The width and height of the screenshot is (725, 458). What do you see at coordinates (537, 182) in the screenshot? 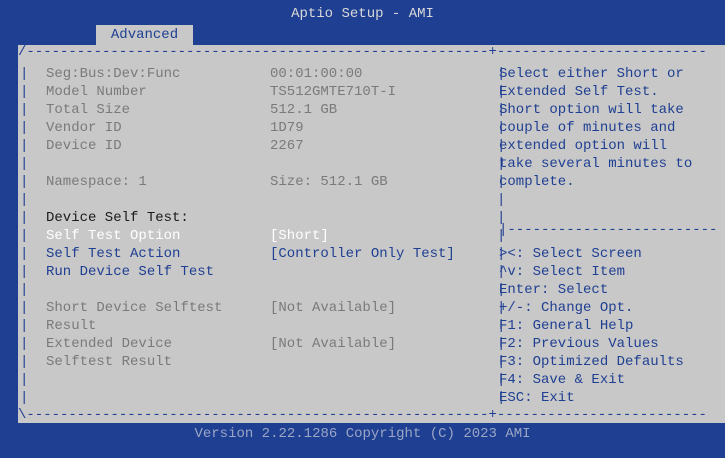
I see `help-text-line: complete.` at bounding box center [537, 182].